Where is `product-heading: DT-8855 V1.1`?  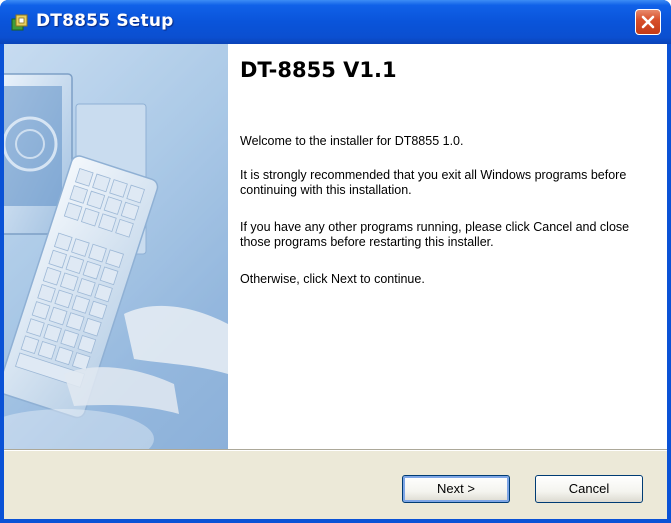 product-heading: DT-8855 V1.1 is located at coordinates (318, 70).